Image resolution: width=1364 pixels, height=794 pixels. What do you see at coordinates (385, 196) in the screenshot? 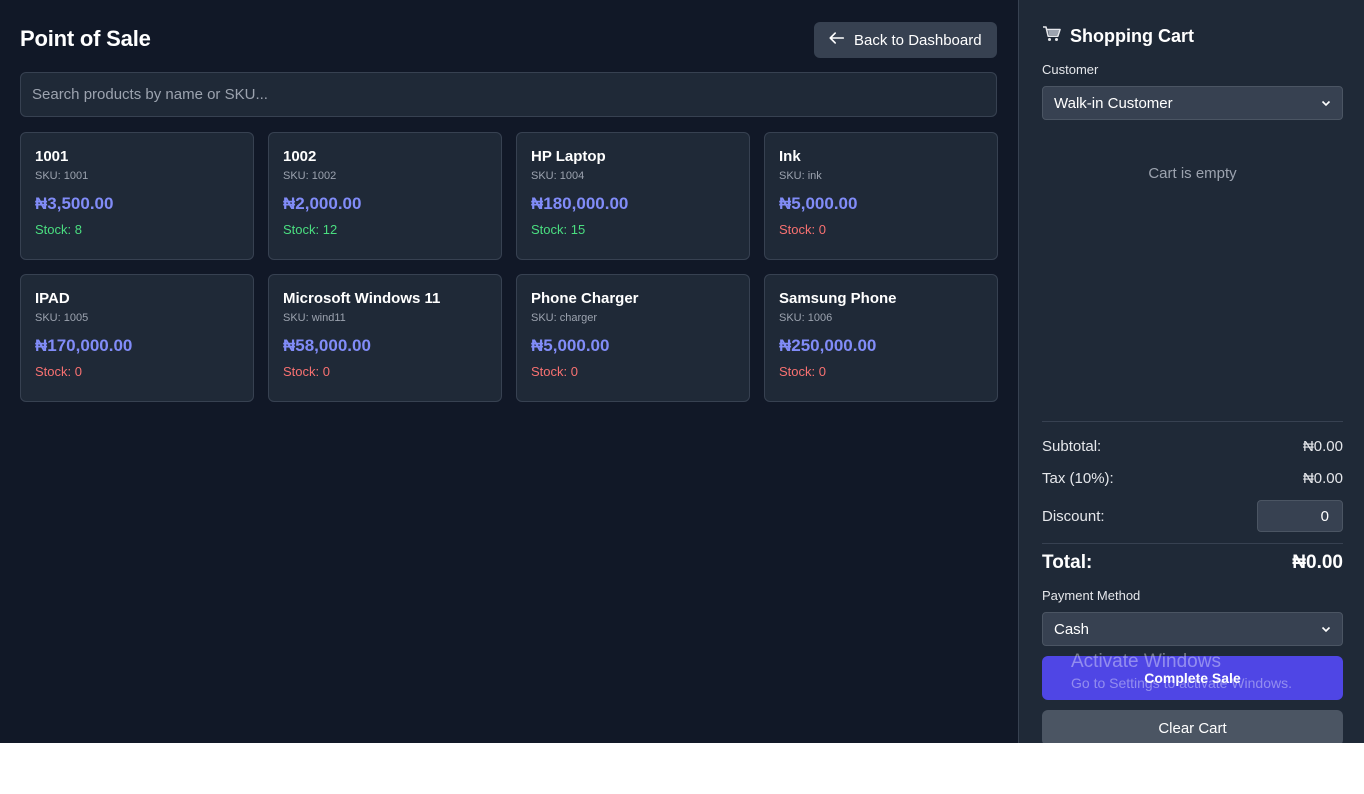
I see `product-card: 1002 SKU: 1002 ₦2,000.00 Stock: 12` at bounding box center [385, 196].